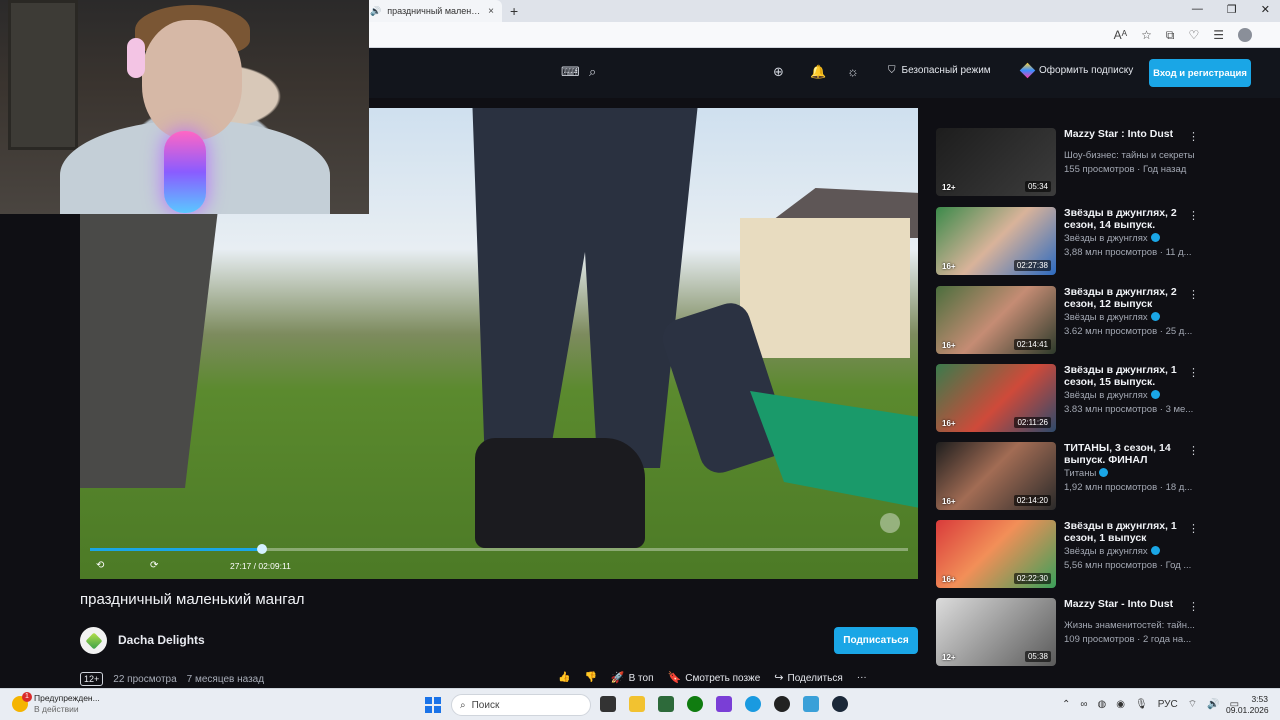  I want to click on new-tab-button: +, so click(514, 11).